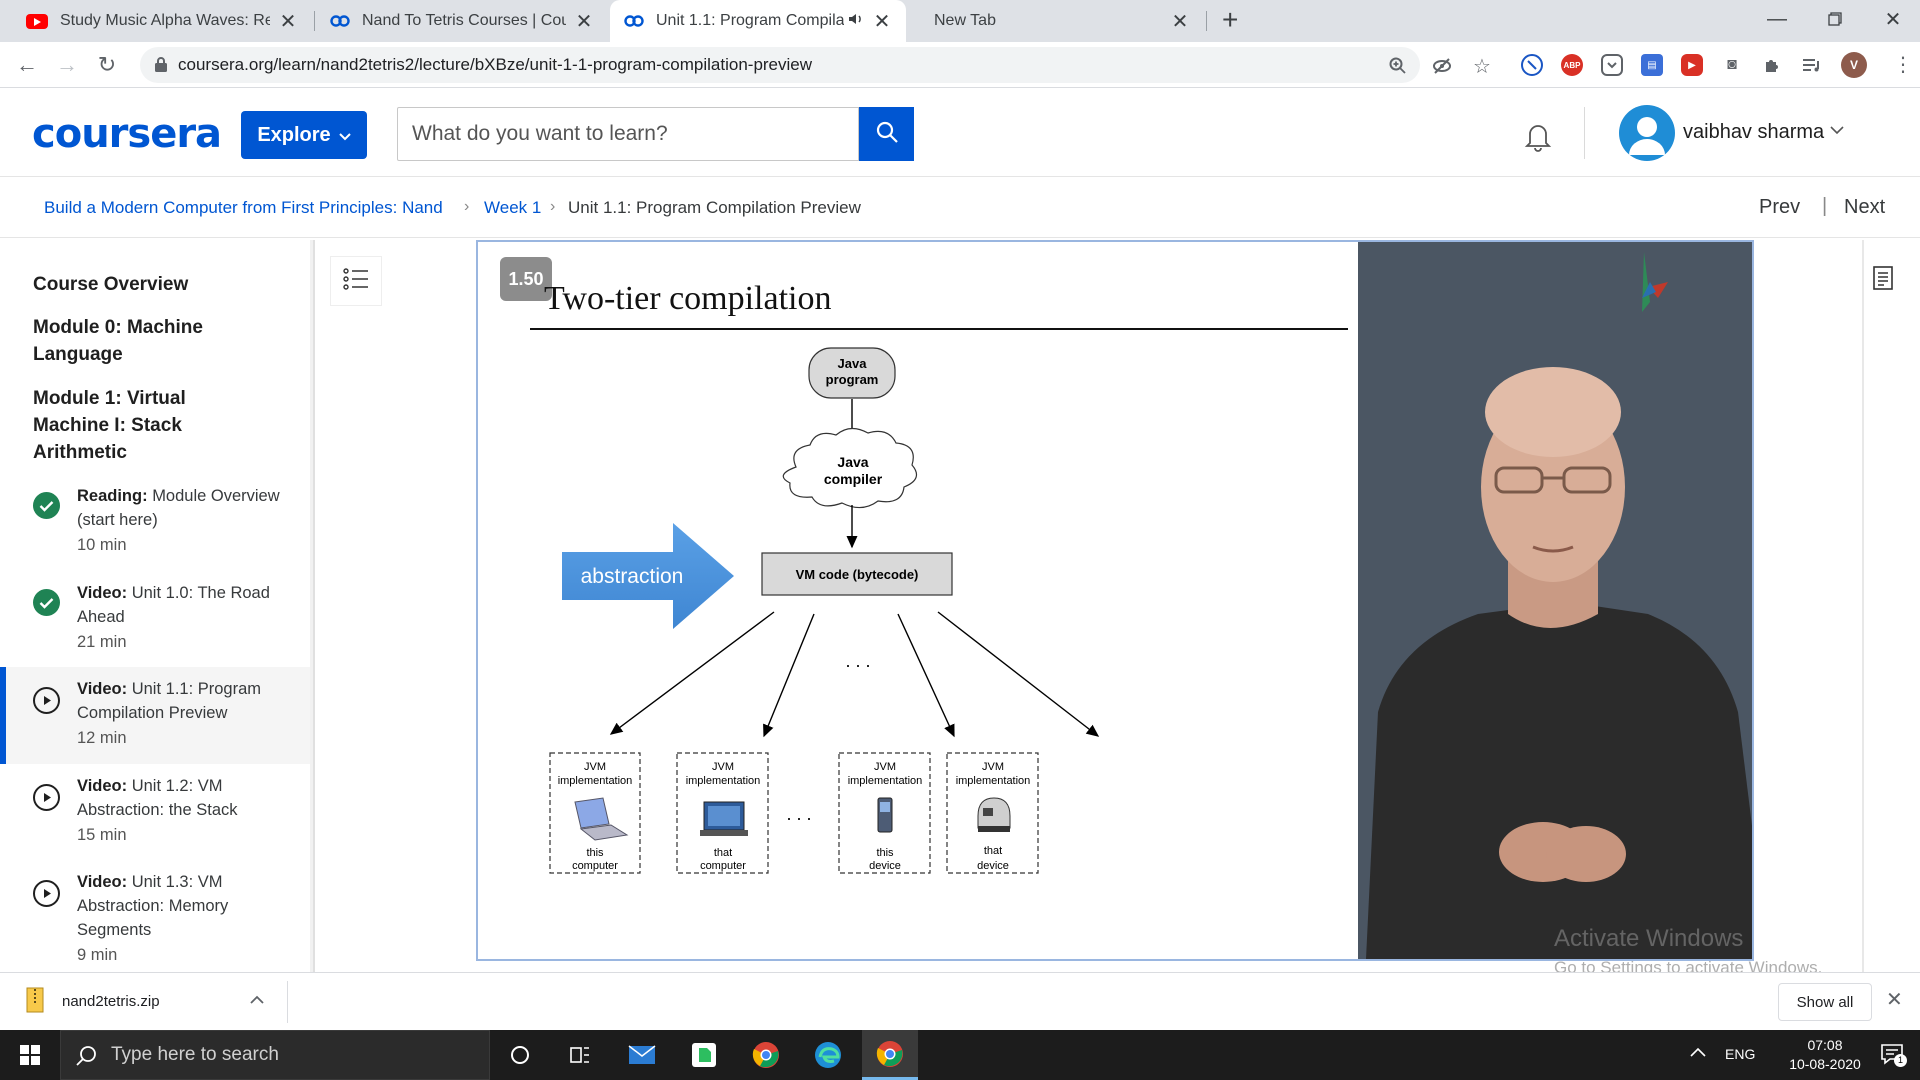  Describe the element at coordinates (520, 1055) in the screenshot. I see `cortana-icon` at that location.